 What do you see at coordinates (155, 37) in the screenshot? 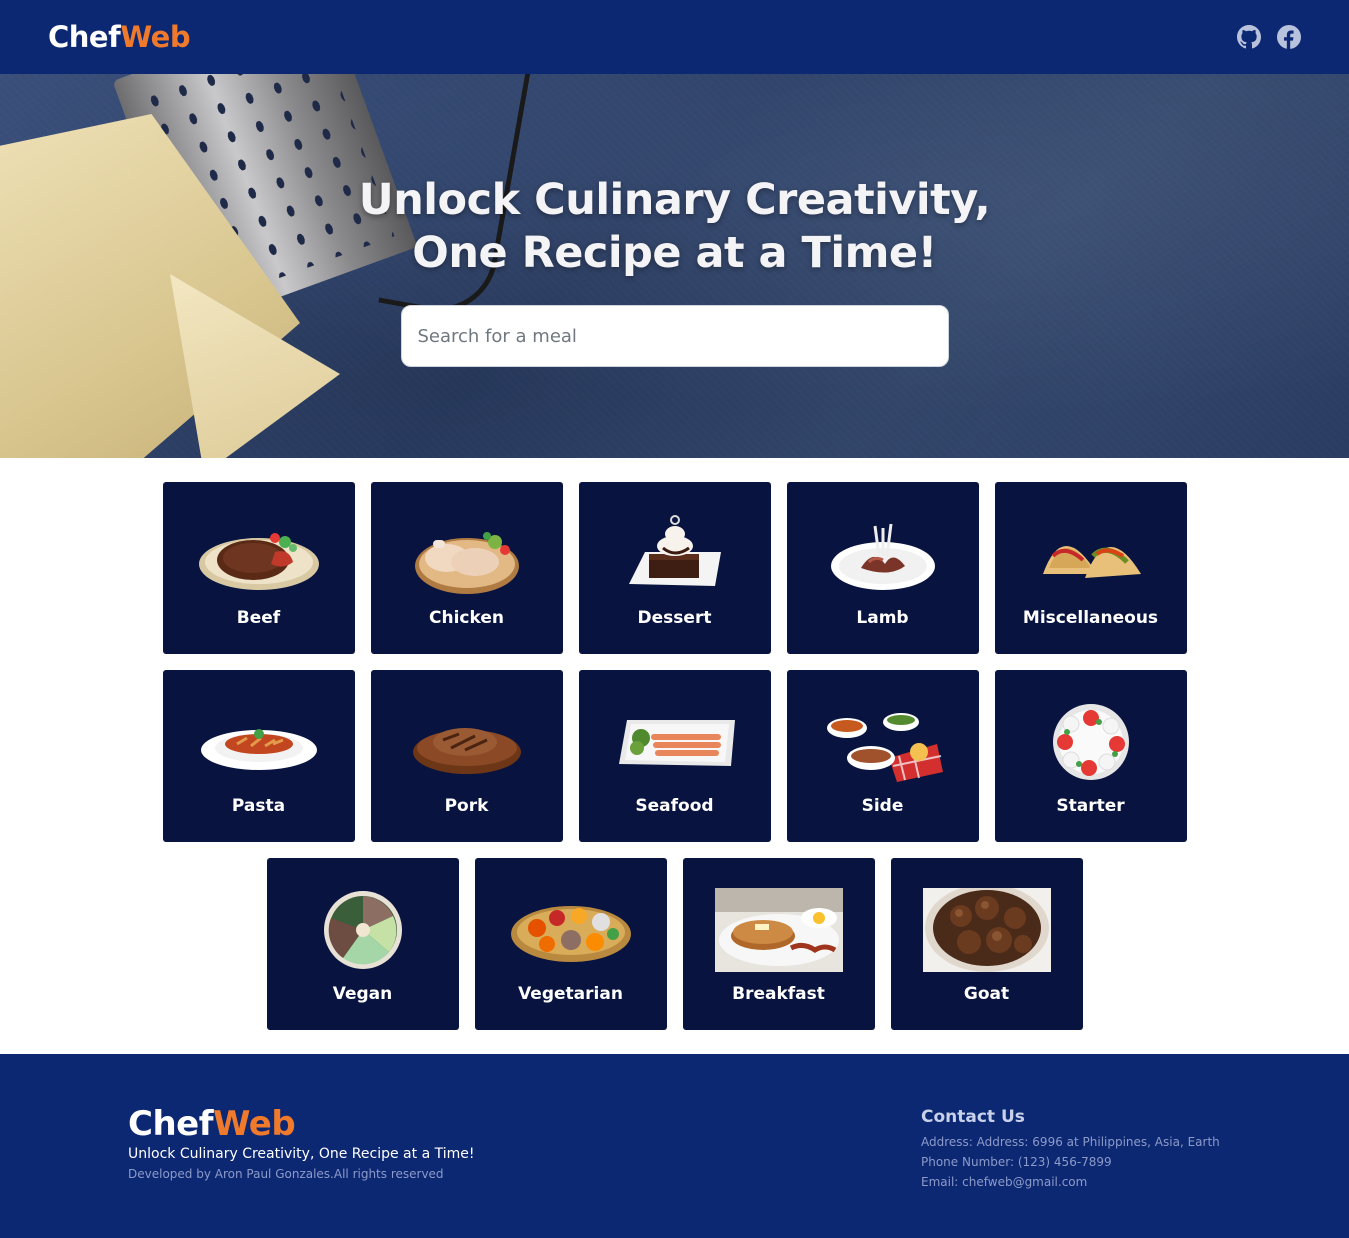
I see `logo-web: Web` at bounding box center [155, 37].